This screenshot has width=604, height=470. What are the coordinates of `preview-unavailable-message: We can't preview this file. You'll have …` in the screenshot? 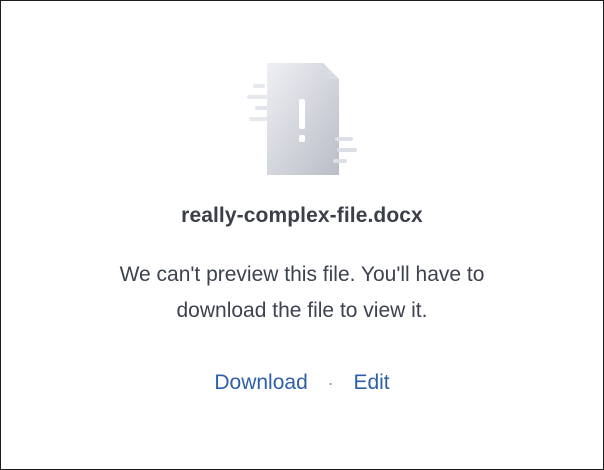 It's located at (302, 293).